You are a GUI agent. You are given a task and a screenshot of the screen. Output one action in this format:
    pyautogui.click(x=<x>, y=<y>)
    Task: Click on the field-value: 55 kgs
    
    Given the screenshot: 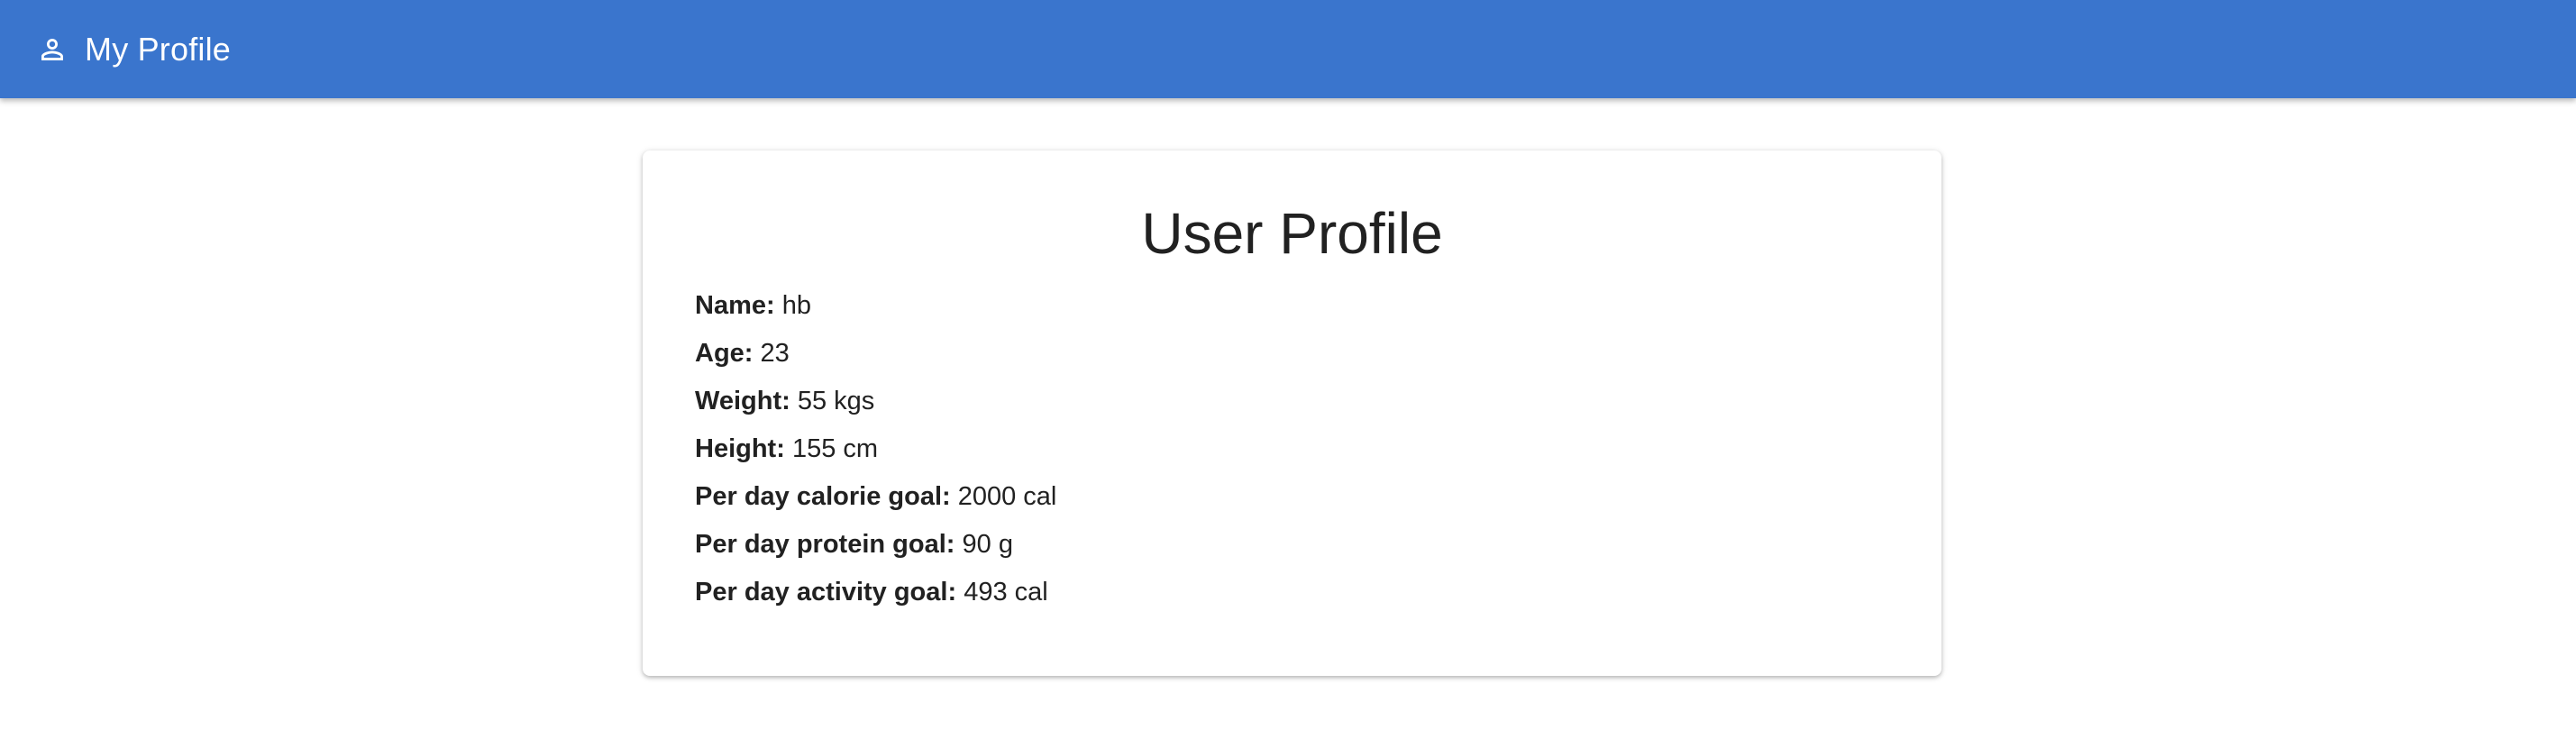 What is the action you would take?
    pyautogui.click(x=836, y=400)
    